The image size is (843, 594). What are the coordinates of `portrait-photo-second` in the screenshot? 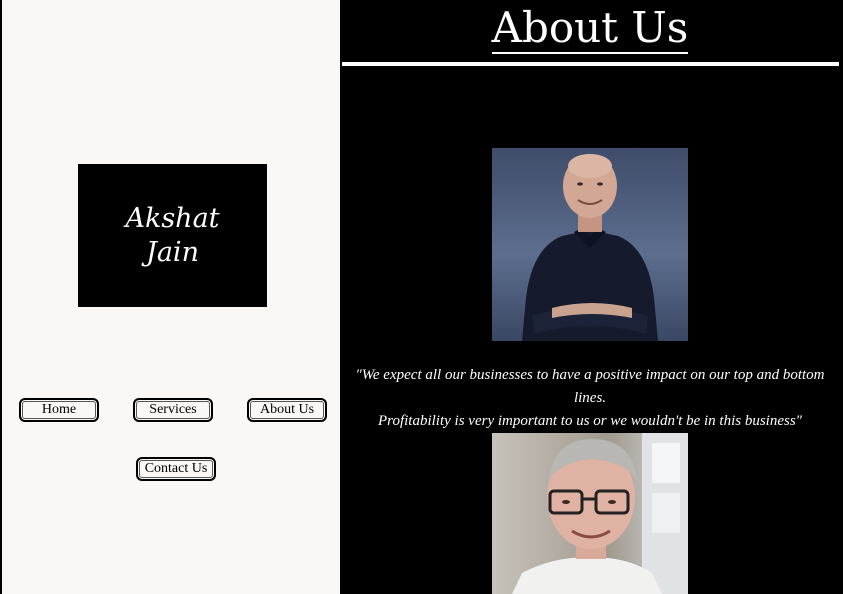 It's located at (590, 513).